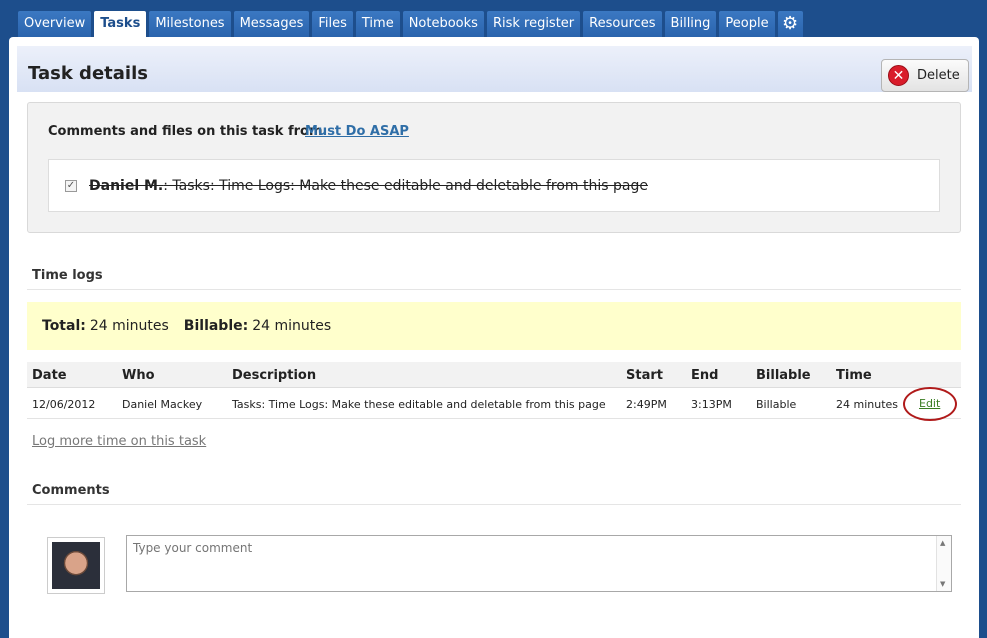  What do you see at coordinates (942, 543) in the screenshot?
I see `scroll-up-icon: ▲` at bounding box center [942, 543].